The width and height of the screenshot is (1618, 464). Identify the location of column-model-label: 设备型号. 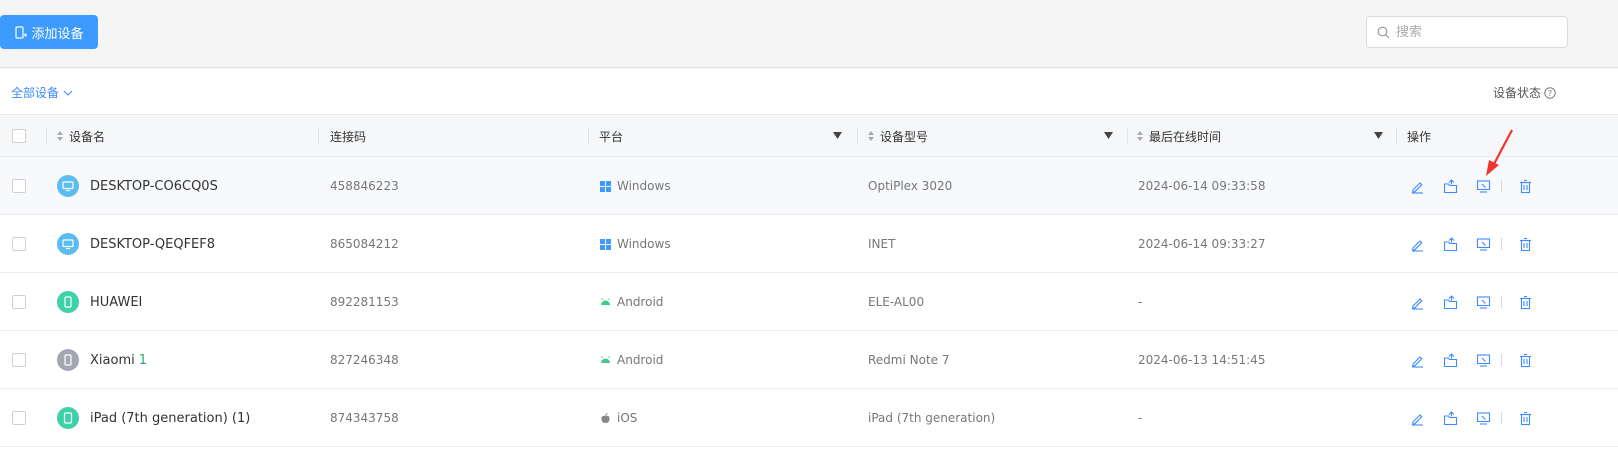
(904, 136).